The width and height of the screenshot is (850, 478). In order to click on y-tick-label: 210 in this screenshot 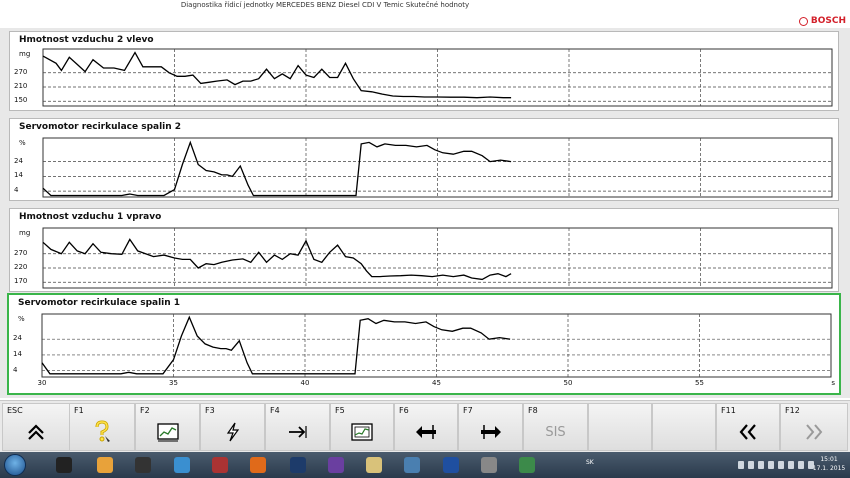, I will do `click(21, 86)`.